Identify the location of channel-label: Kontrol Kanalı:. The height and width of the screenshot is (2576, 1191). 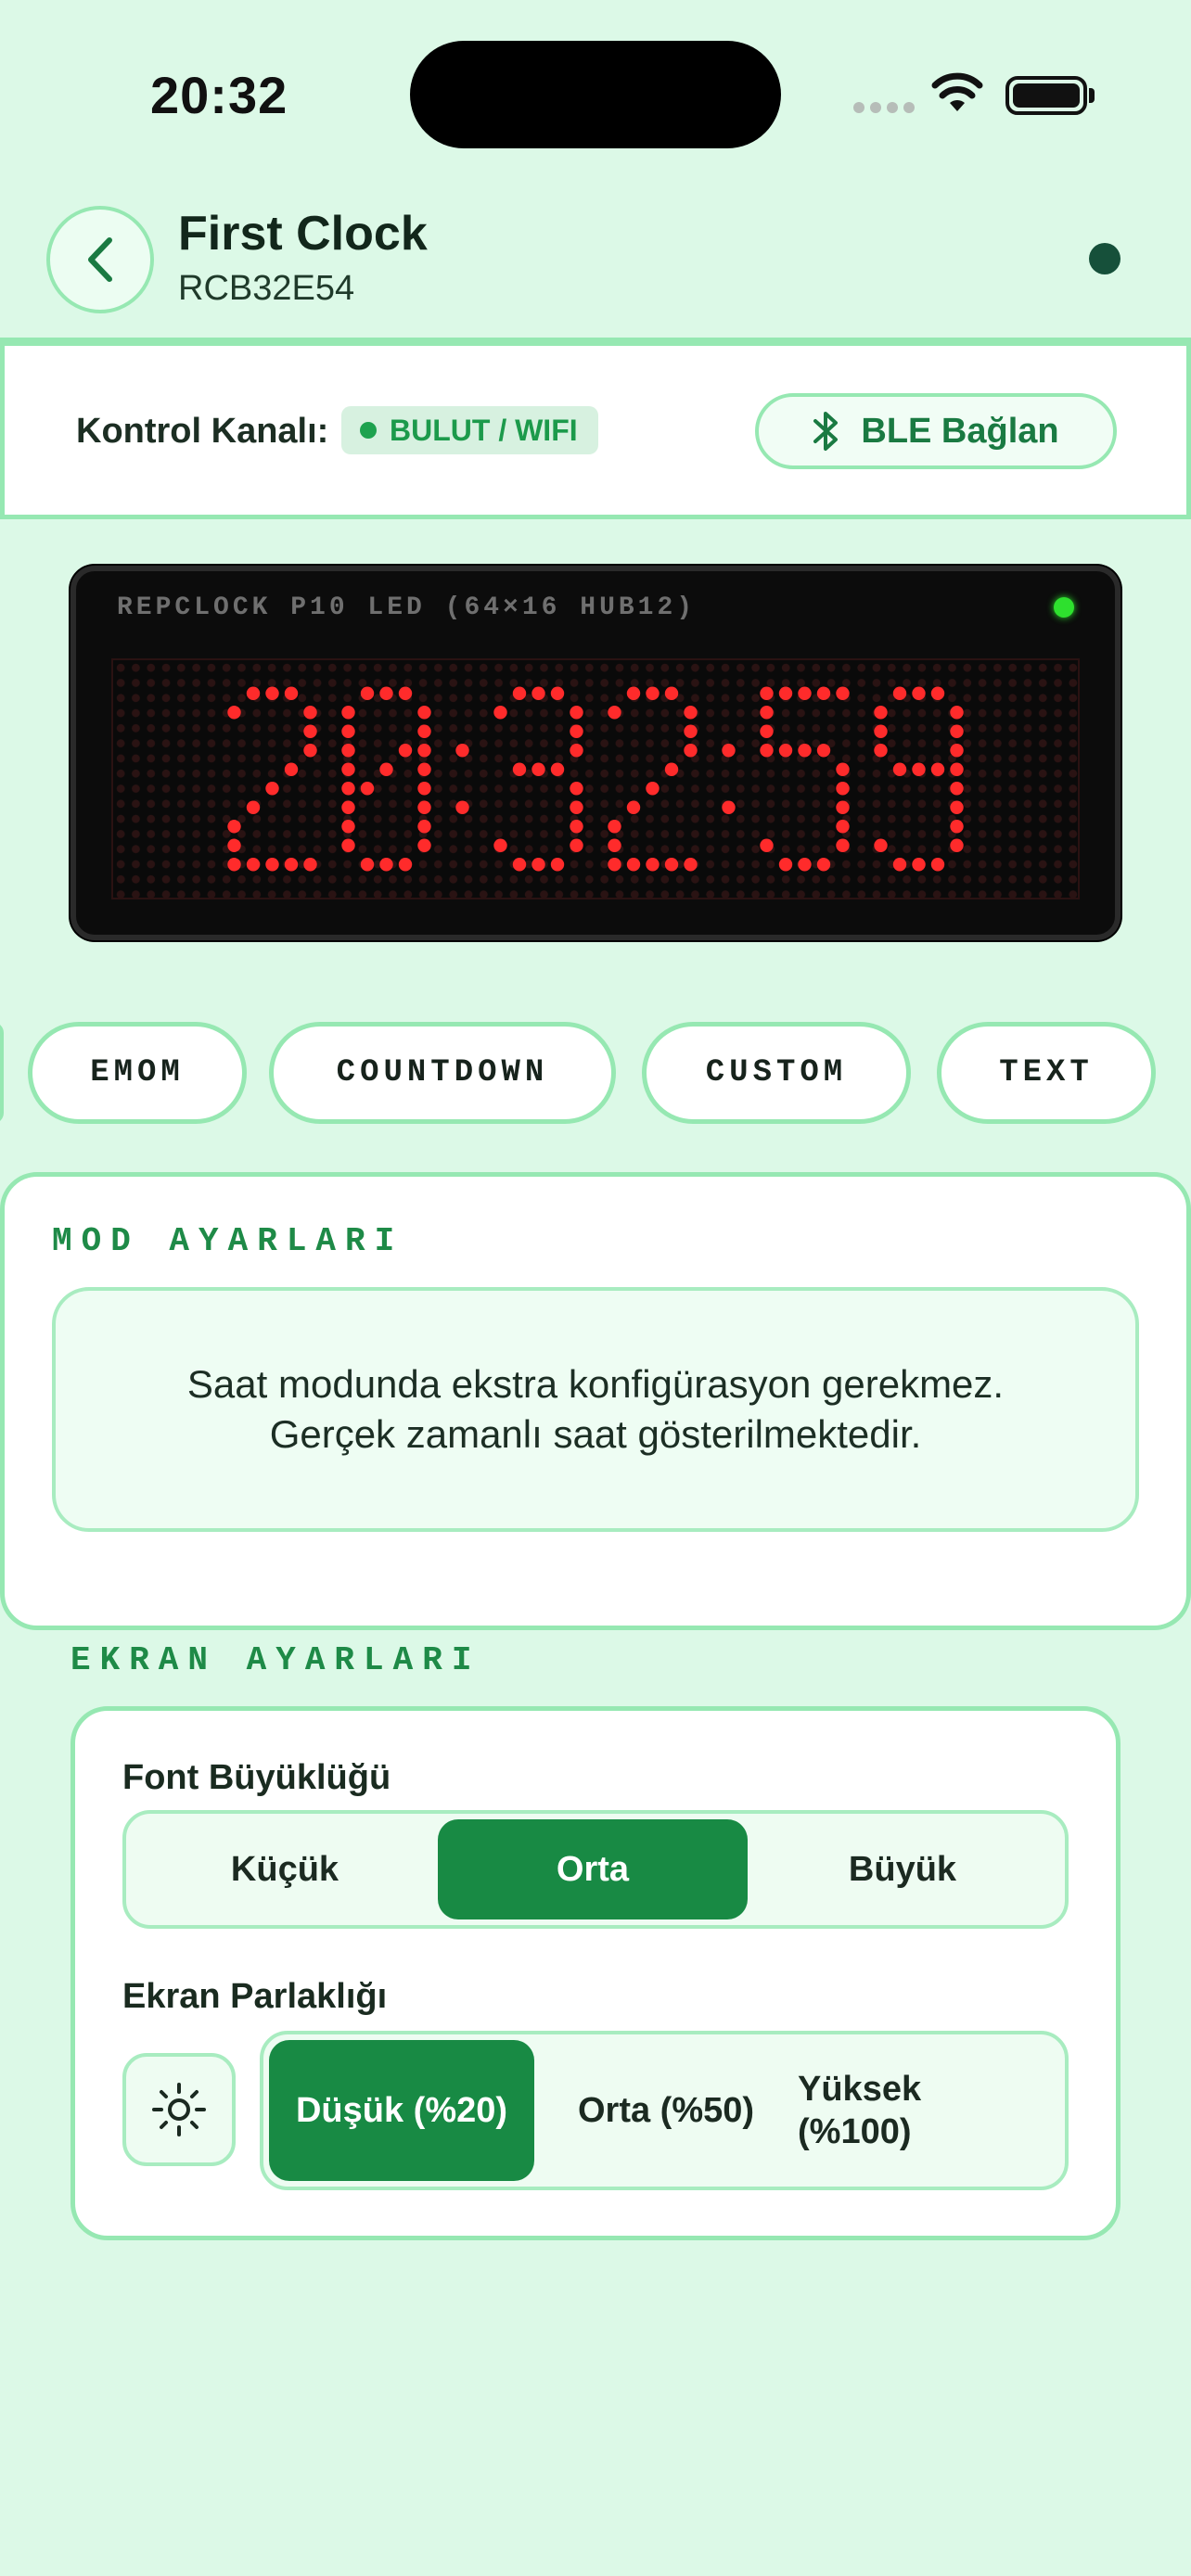
(202, 431).